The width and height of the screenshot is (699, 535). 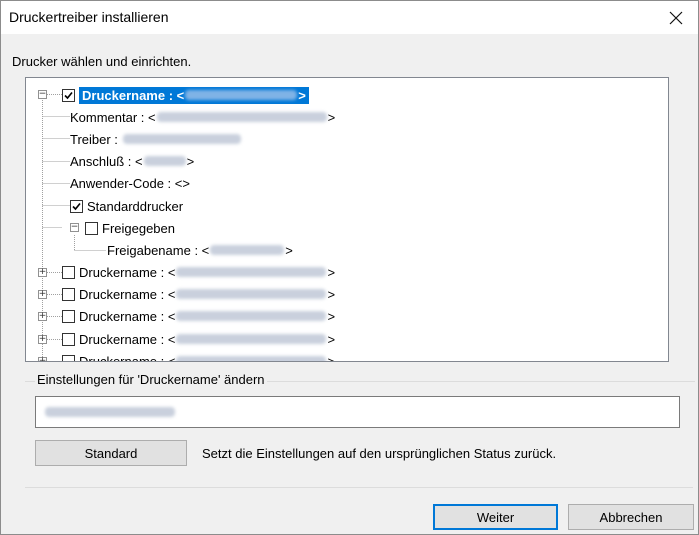 I want to click on title-bar: Druckertreiber installieren, so click(x=349, y=17).